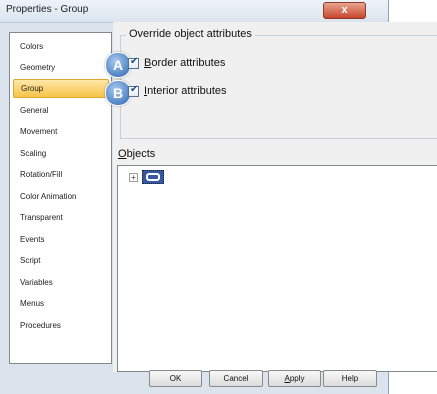 Image resolution: width=437 pixels, height=394 pixels. Describe the element at coordinates (141, 154) in the screenshot. I see `objects-label-rest: bjects` at that location.